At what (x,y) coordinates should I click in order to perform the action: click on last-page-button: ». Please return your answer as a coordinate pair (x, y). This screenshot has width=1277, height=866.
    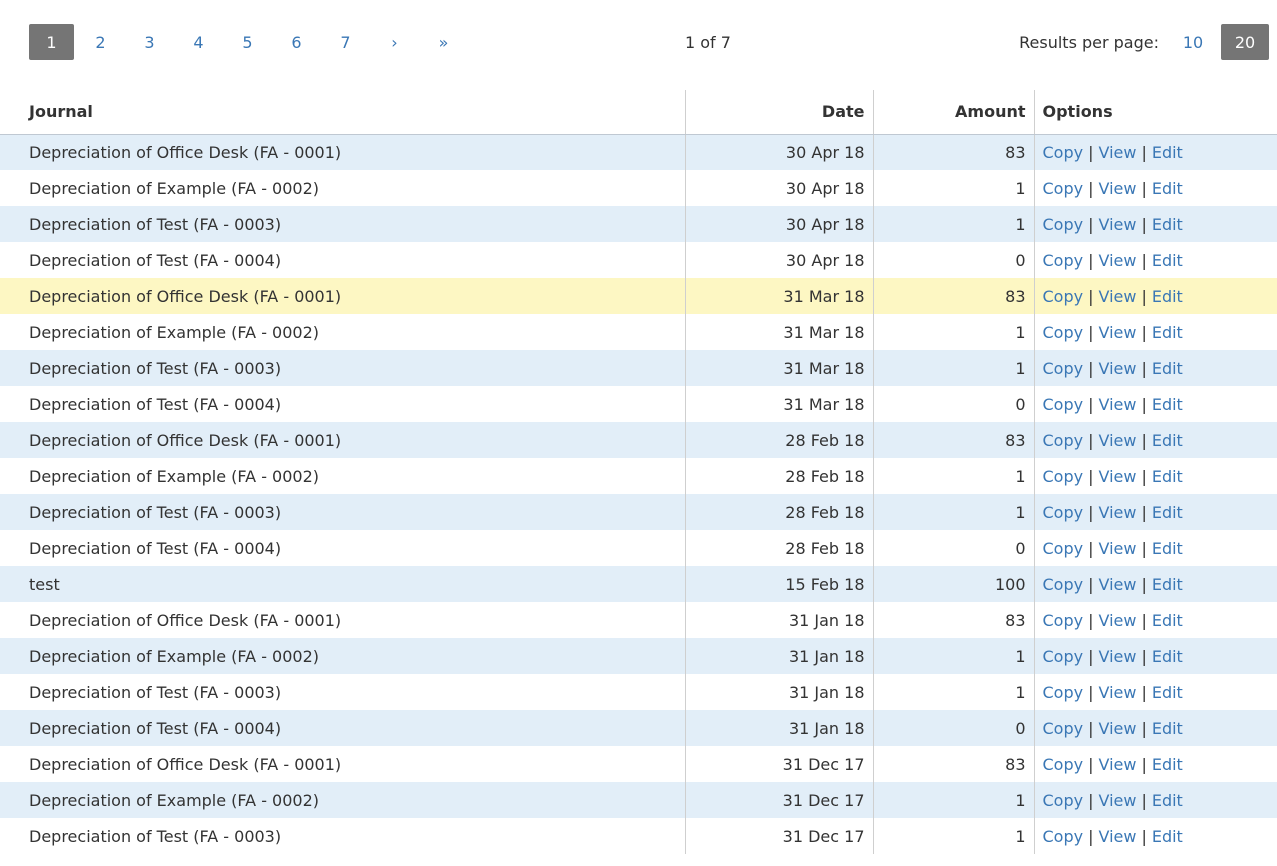
    Looking at the image, I should click on (443, 42).